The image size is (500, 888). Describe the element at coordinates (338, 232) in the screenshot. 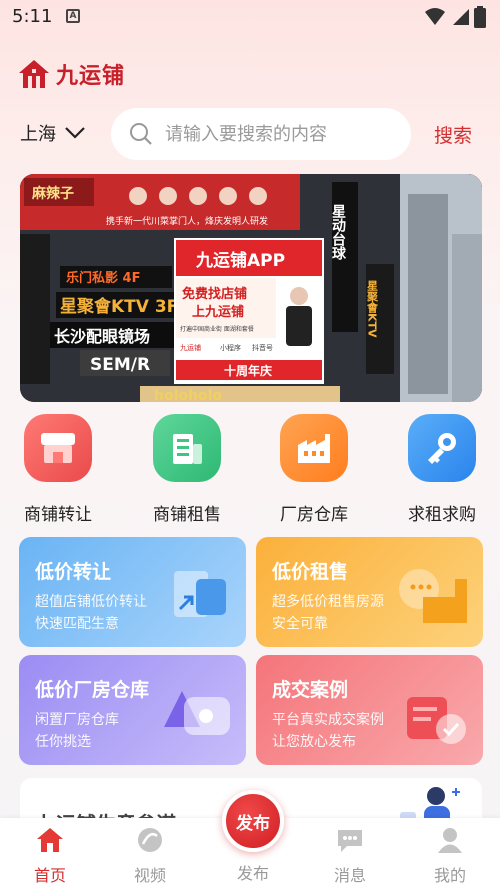

I see `banner-sign-tower1: 星动台球` at that location.